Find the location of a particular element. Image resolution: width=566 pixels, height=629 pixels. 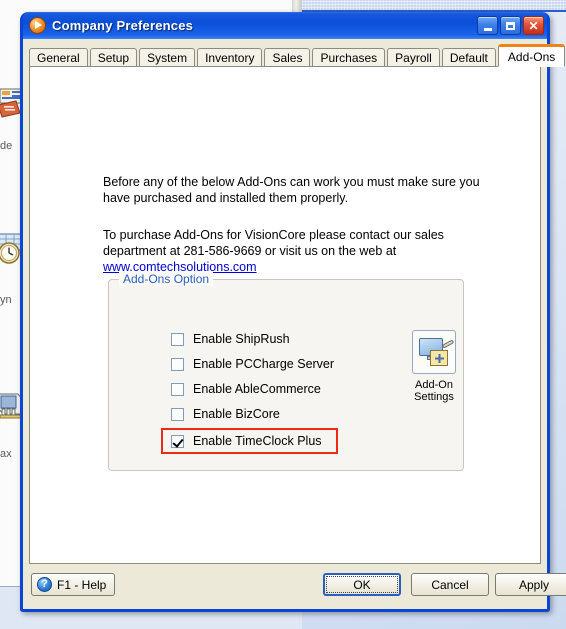

apply-button-label: Apply is located at coordinates (534, 584).